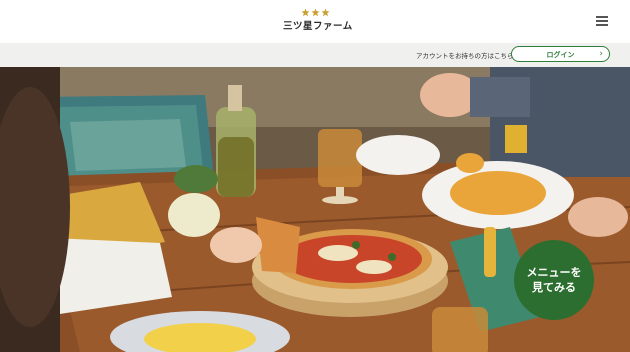 This screenshot has width=630, height=352. I want to click on three-stars-logo-icon, so click(315, 13).